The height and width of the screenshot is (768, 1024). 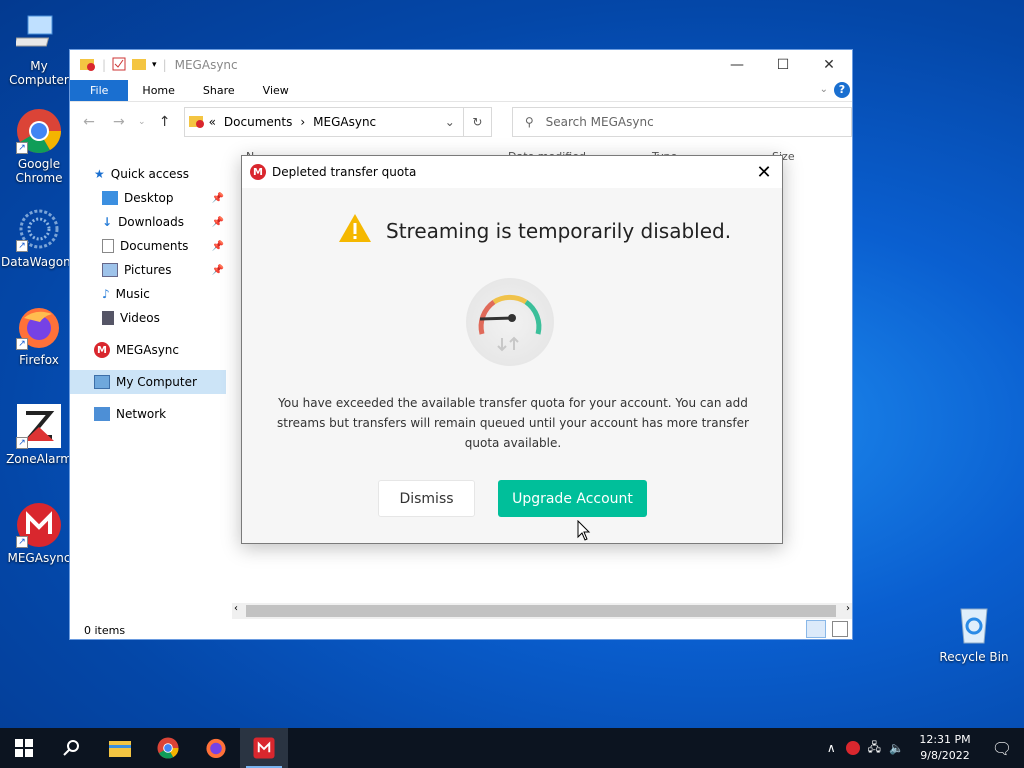 What do you see at coordinates (37, 33) in the screenshot?
I see `computer-icon` at bounding box center [37, 33].